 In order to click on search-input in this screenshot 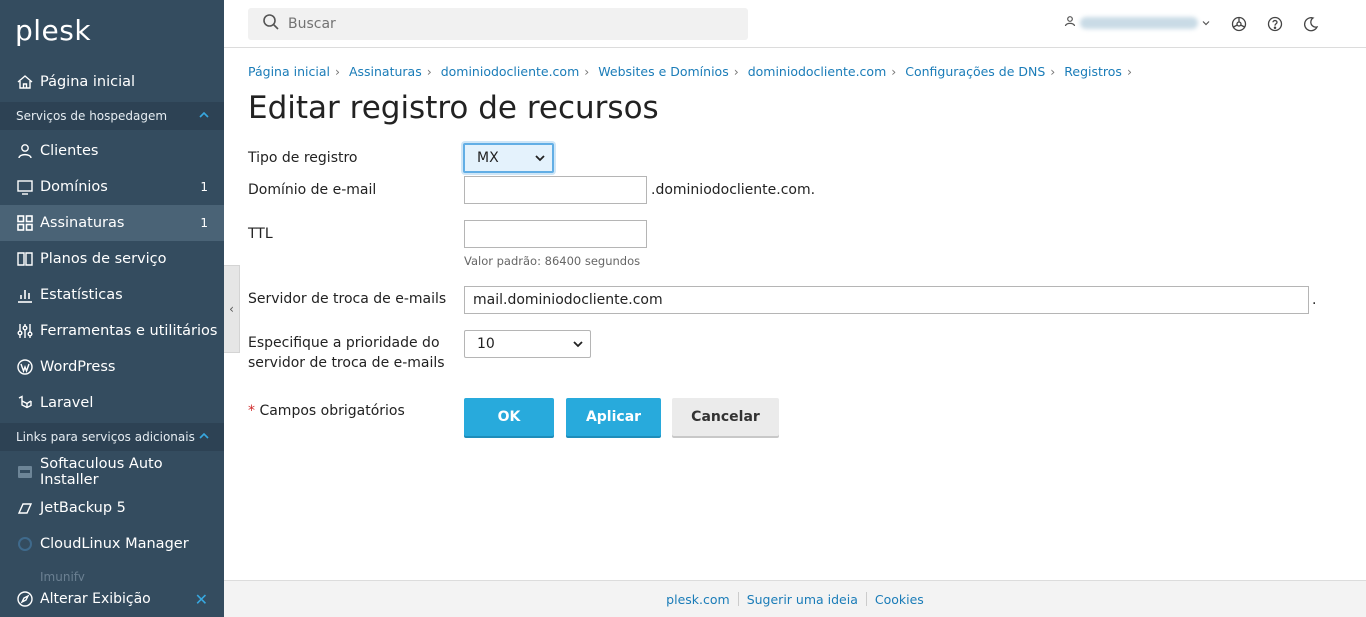, I will do `click(508, 24)`.